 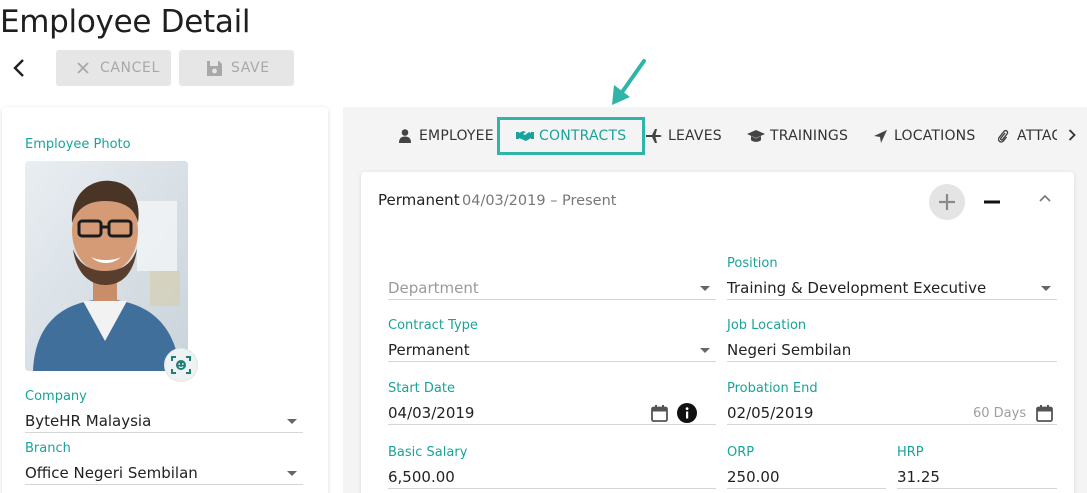 What do you see at coordinates (1037, 136) in the screenshot?
I see `tab-label: ATTACH` at bounding box center [1037, 136].